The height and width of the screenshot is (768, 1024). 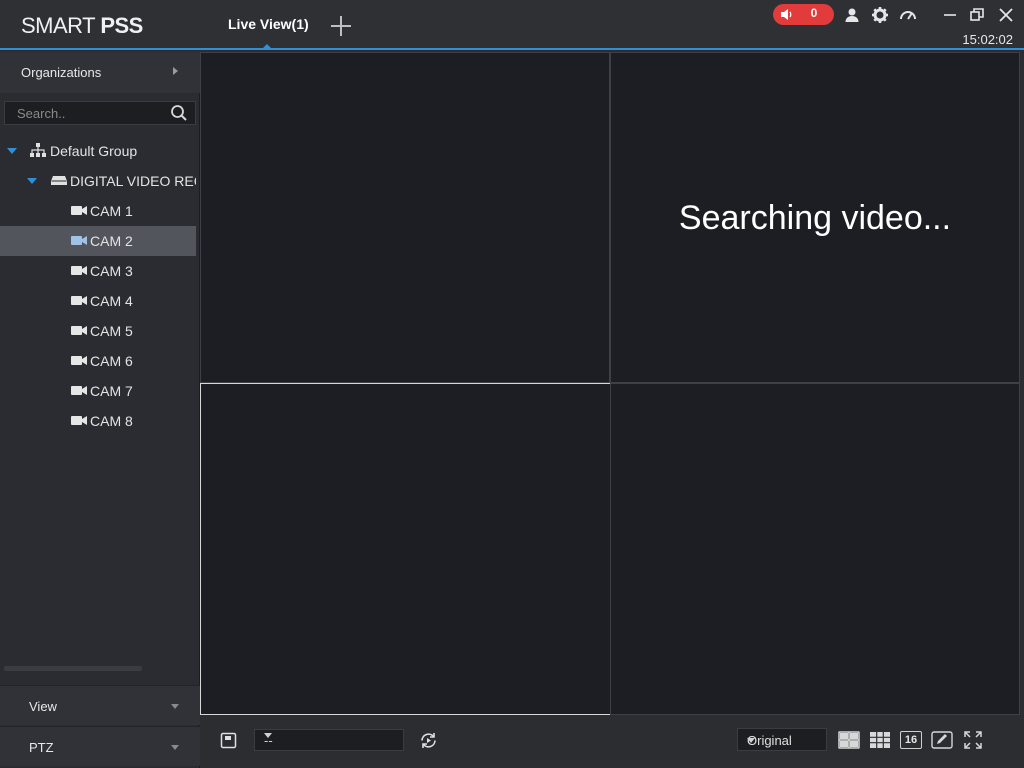 I want to click on tree-node-camera: CAM 8, so click(x=98, y=421).